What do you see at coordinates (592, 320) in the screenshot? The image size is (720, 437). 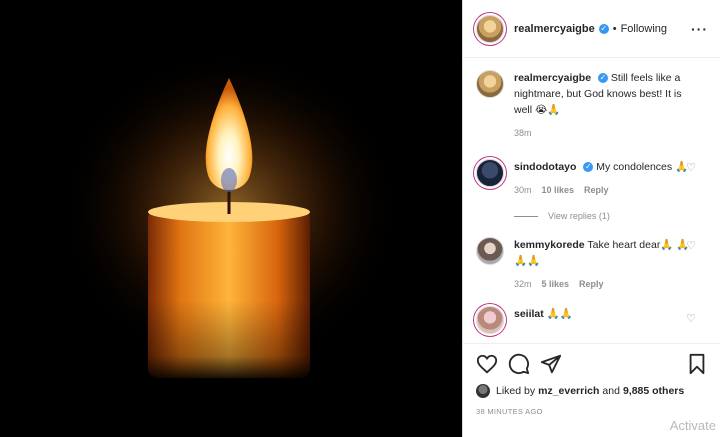 I see `comment-item: seiilat 🙏🙏 ♡` at bounding box center [592, 320].